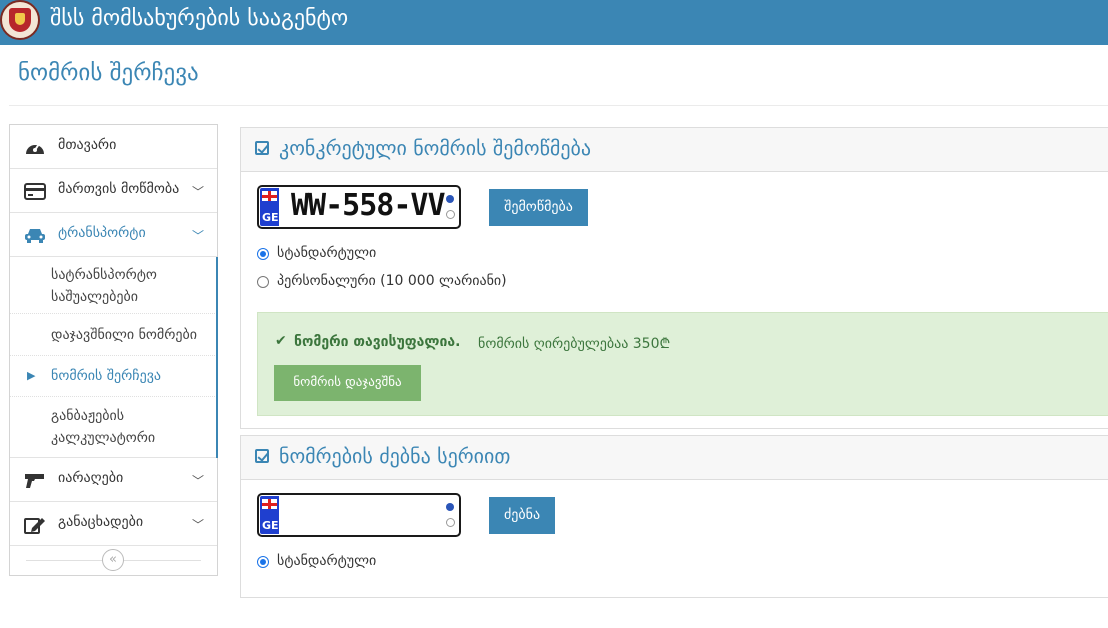 The image size is (1108, 628). Describe the element at coordinates (101, 522) in the screenshot. I see `sidebar-item-label: განაცხადები` at that location.